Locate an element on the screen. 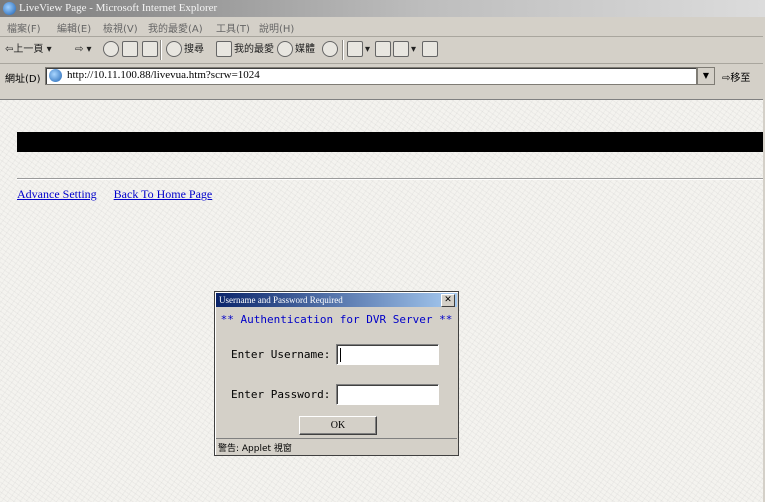 The width and height of the screenshot is (765, 502). dialog-titlebar: Username and Password Required ✕ is located at coordinates (336, 300).